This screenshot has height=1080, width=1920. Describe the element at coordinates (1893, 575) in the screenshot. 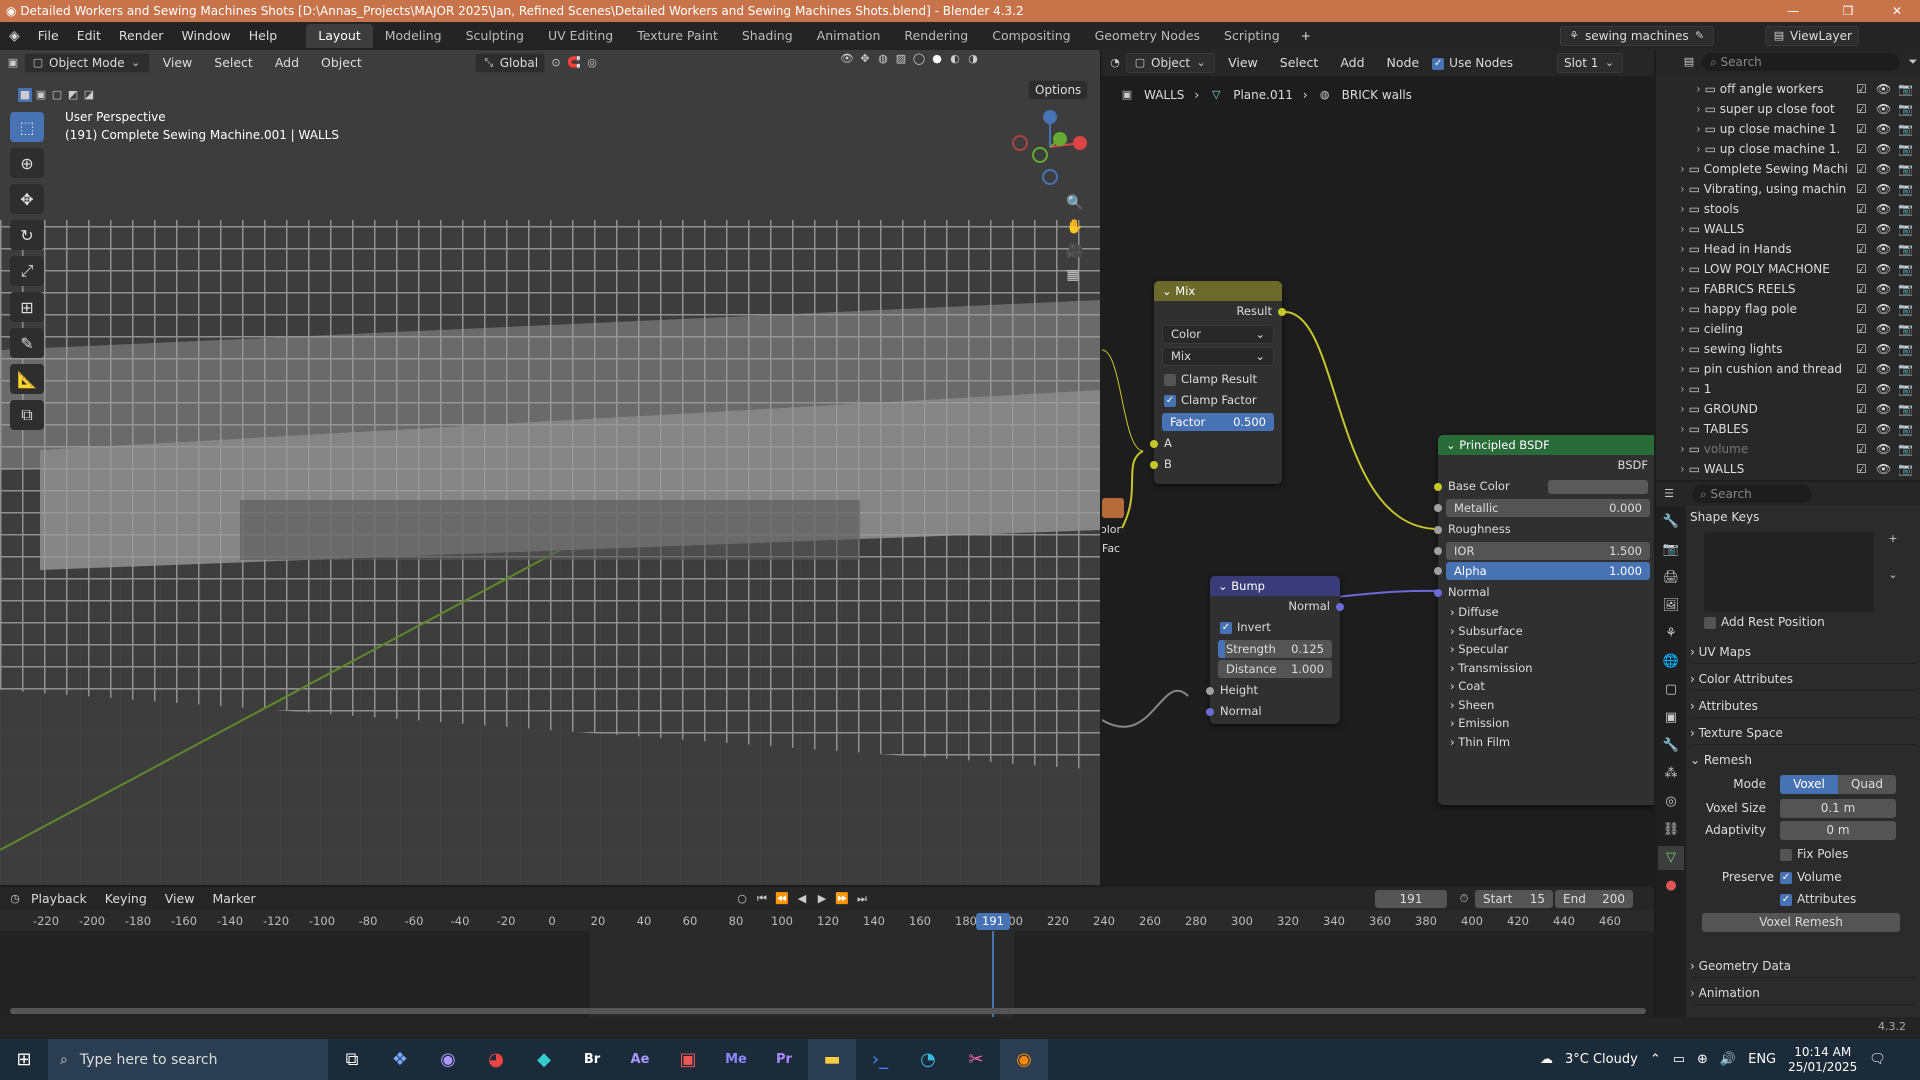

I see `shape-key-menu-icon: ⌄` at that location.